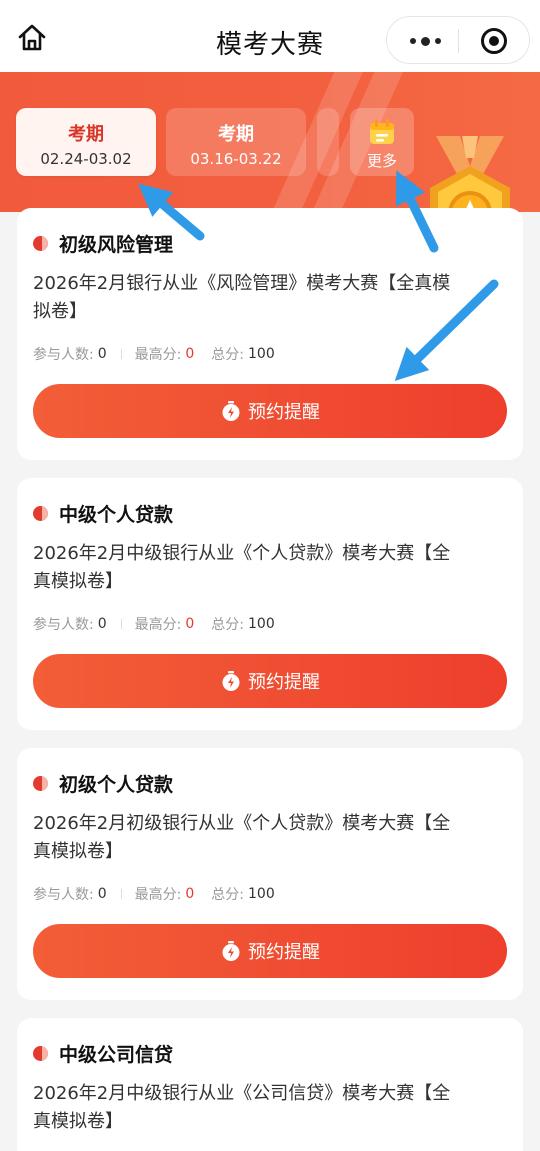 The height and width of the screenshot is (1151, 540). What do you see at coordinates (86, 159) in the screenshot?
I see `tab-date: 02.24-03.02` at bounding box center [86, 159].